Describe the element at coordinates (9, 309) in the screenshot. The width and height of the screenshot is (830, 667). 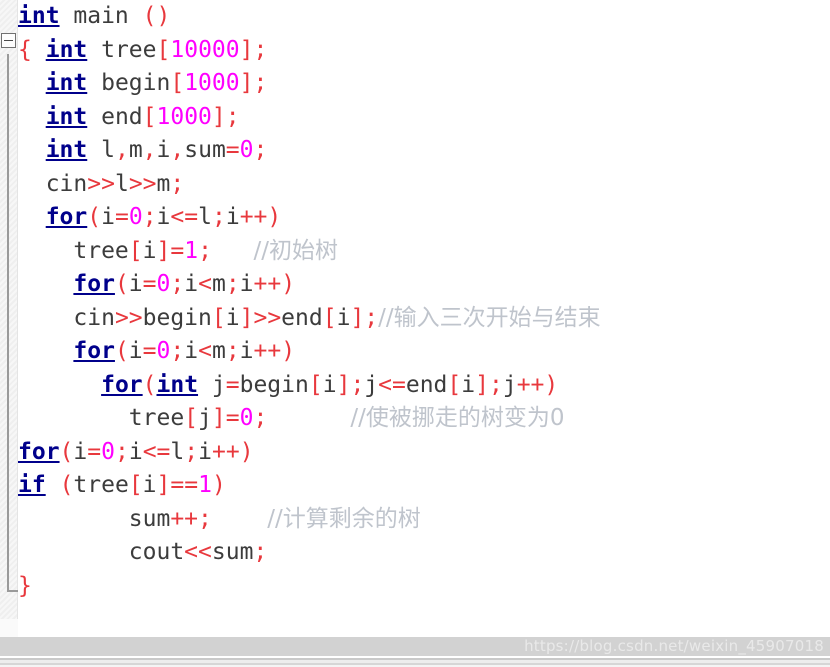
I see `editor-gutter` at that location.